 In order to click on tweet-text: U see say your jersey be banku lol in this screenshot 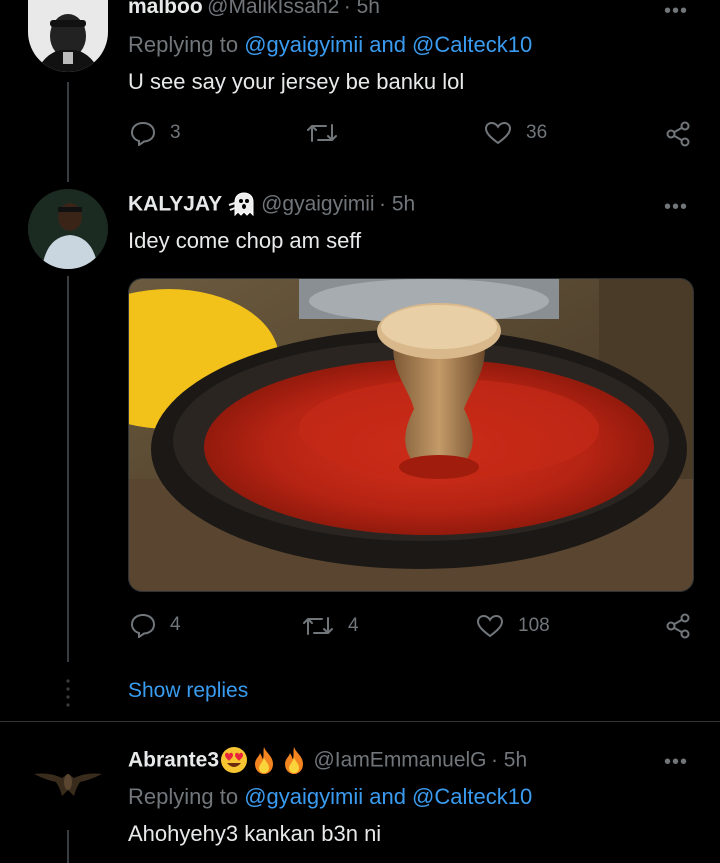, I will do `click(296, 81)`.